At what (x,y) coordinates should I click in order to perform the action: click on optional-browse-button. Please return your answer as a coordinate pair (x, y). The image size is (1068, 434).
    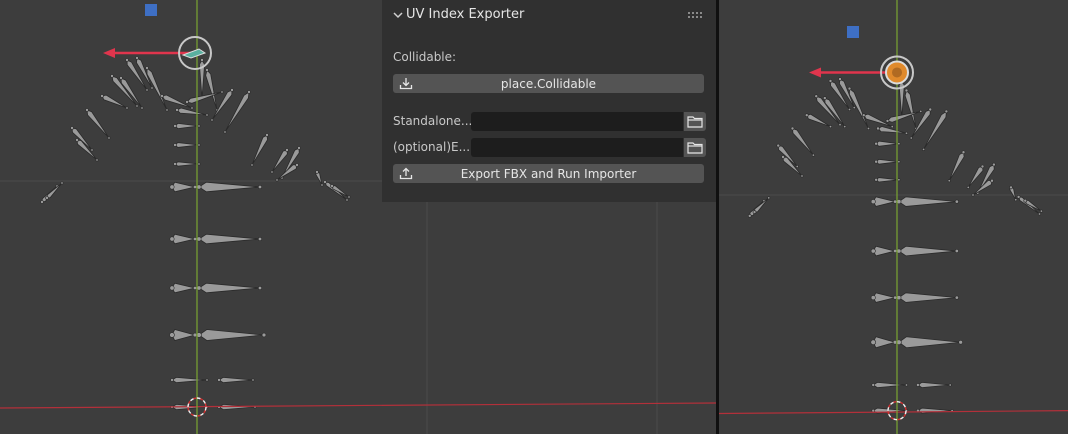
    Looking at the image, I should click on (695, 147).